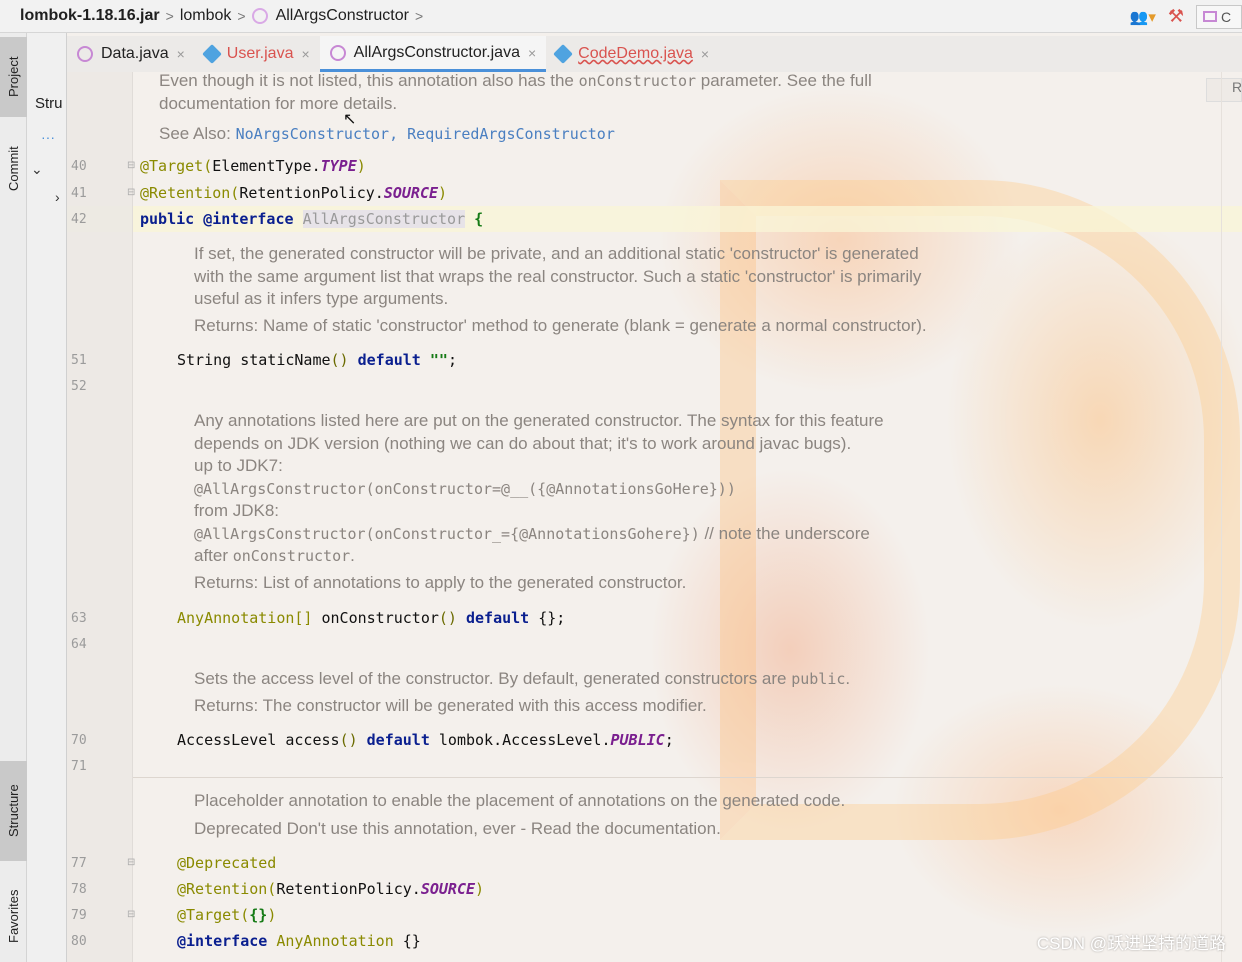  What do you see at coordinates (49, 103) in the screenshot?
I see `structure-panel-title: Stru` at bounding box center [49, 103].